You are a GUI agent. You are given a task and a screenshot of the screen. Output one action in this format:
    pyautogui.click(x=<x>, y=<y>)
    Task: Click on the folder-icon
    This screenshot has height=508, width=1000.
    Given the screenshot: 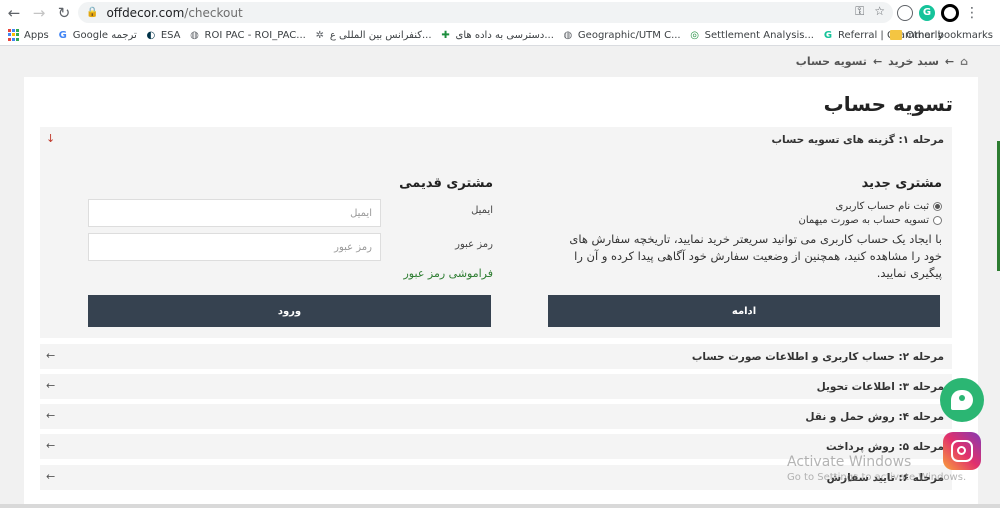 What is the action you would take?
    pyautogui.click(x=896, y=35)
    